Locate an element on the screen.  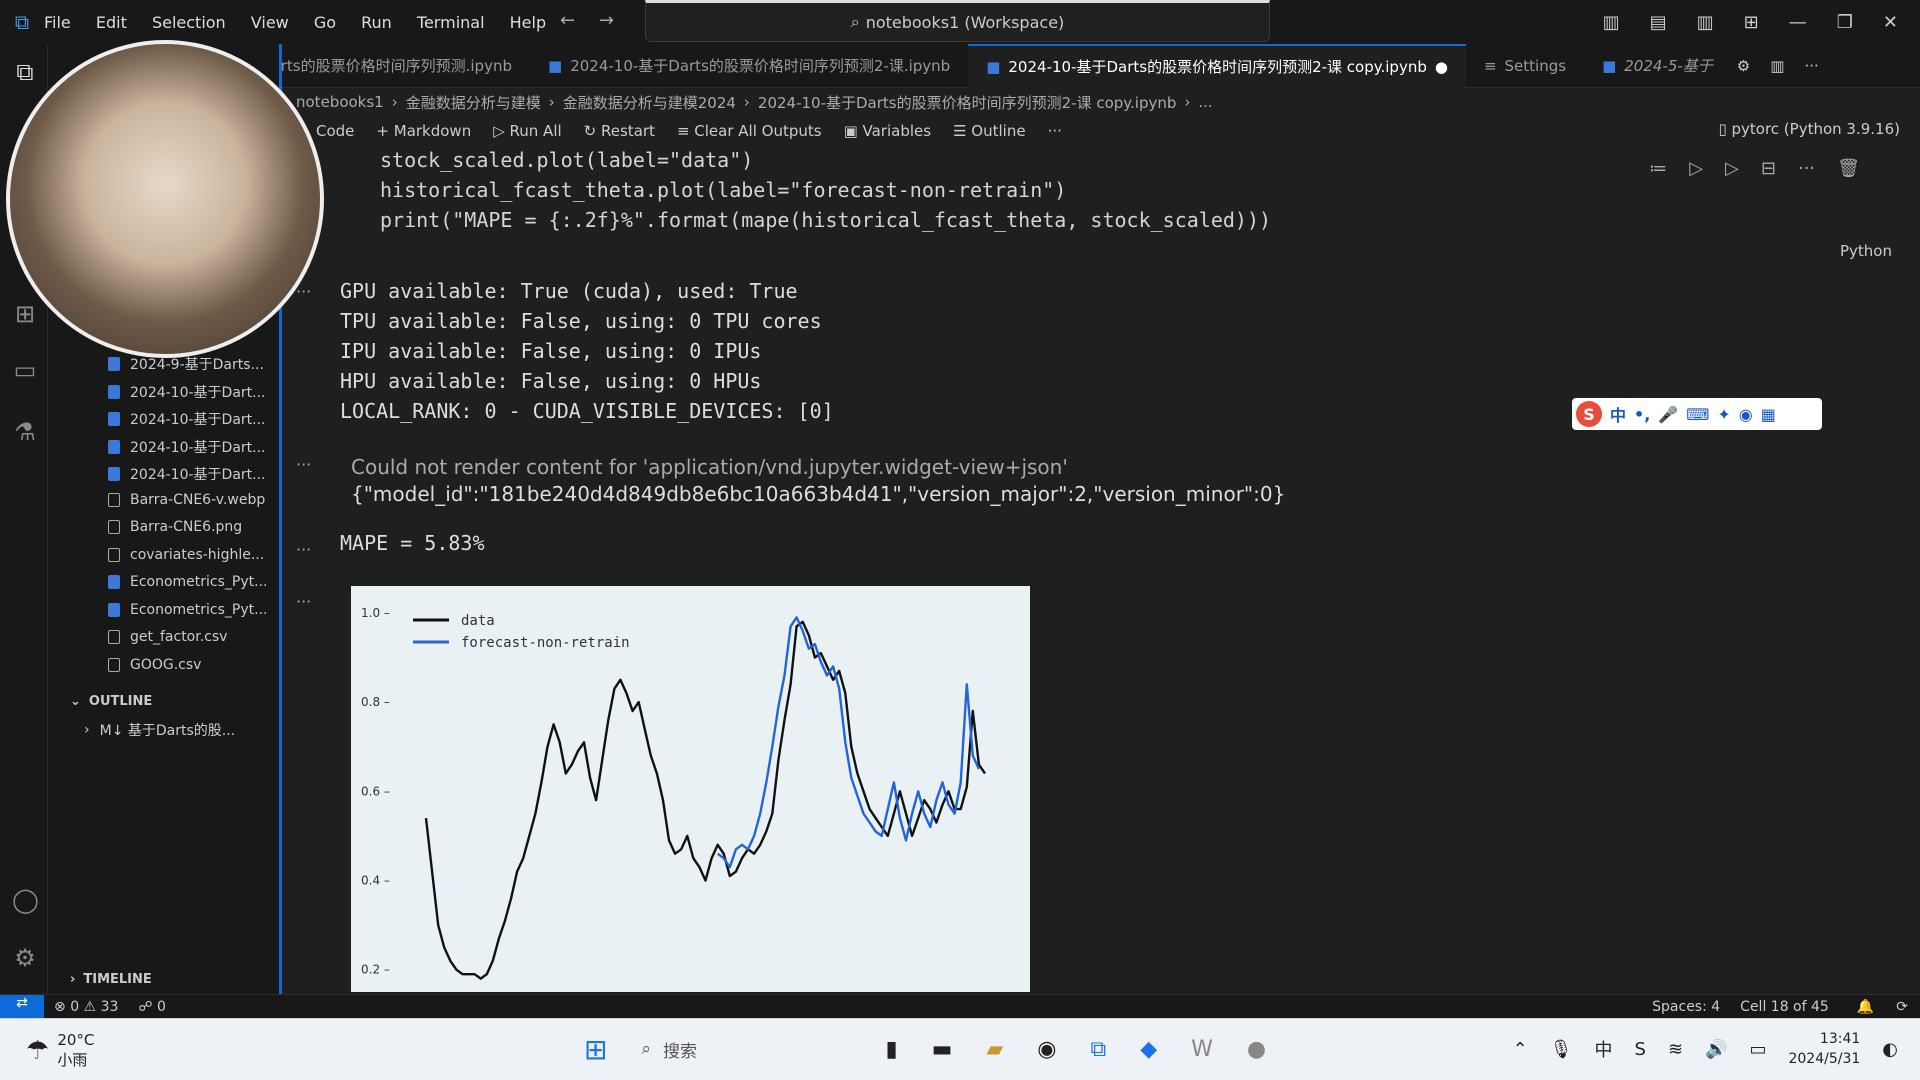
restore-icon: ❐ is located at coordinates (1845, 22).